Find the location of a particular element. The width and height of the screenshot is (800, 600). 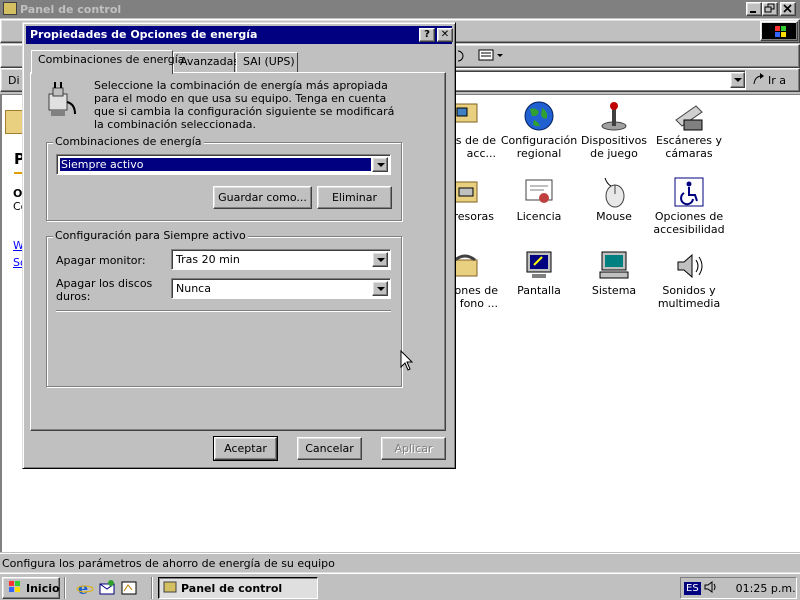

close-icon is located at coordinates (788, 9).